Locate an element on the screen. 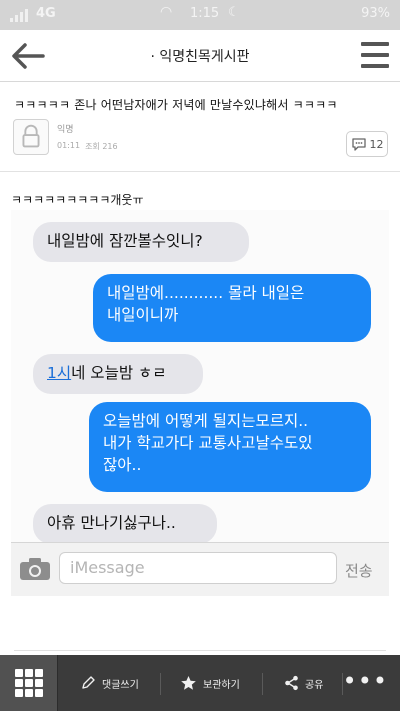 Image resolution: width=400 pixels, height=711 pixels. clock: 1:15 is located at coordinates (205, 13).